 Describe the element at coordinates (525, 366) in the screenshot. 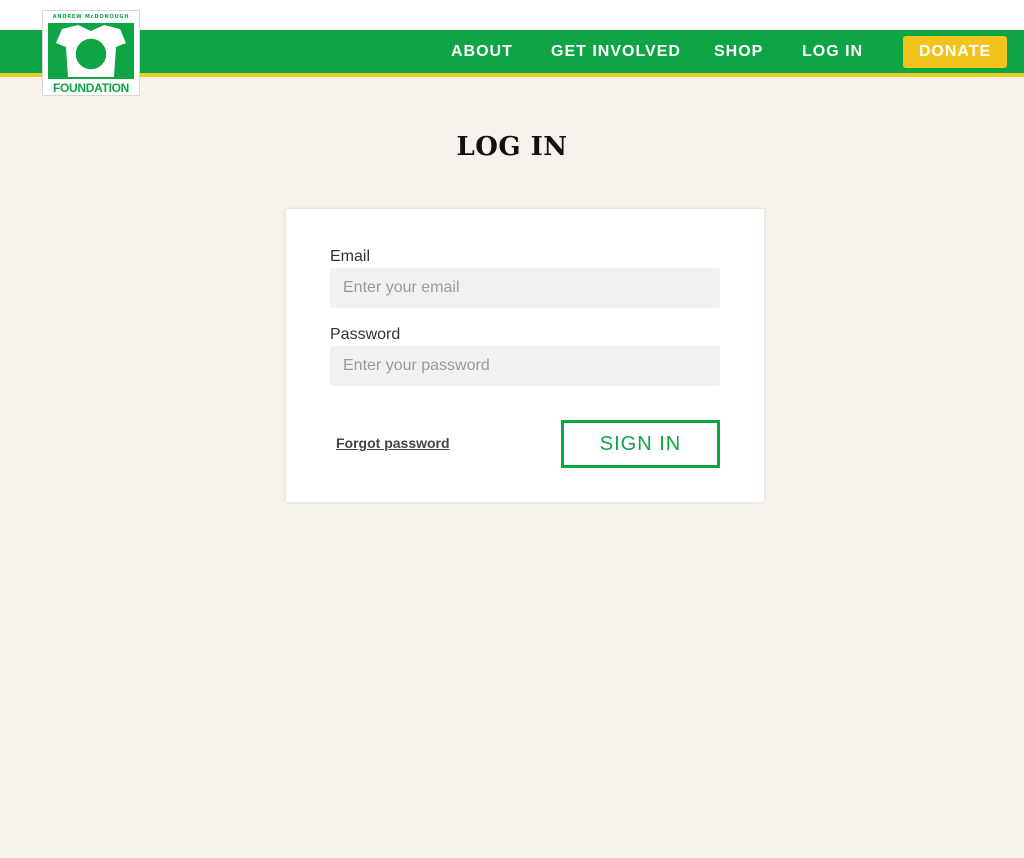

I see `password-field` at that location.